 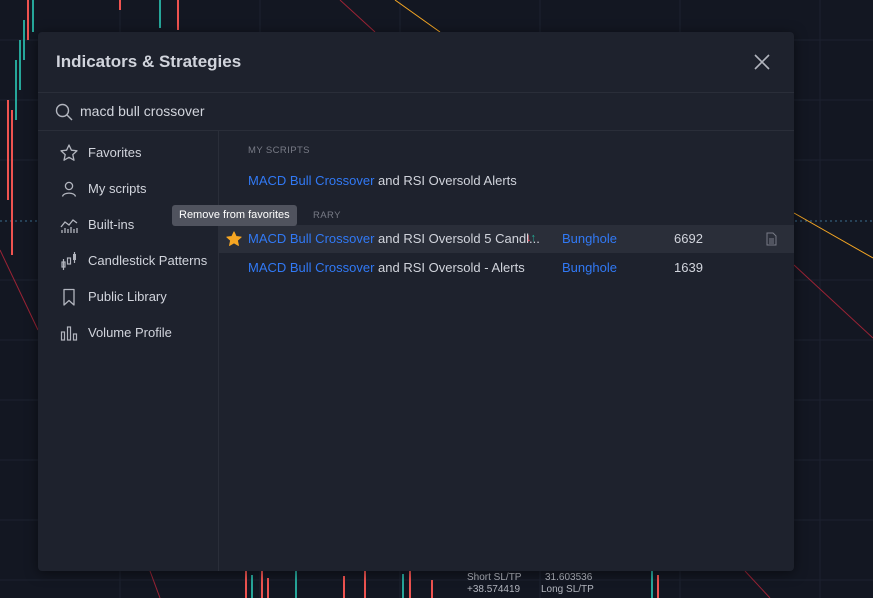 What do you see at coordinates (234, 215) in the screenshot?
I see `remove-favorite-tooltip: Remove from favorites` at bounding box center [234, 215].